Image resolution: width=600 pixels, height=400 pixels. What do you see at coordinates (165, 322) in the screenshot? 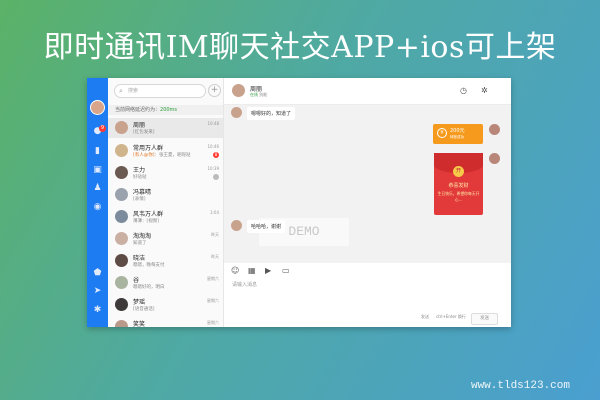
I see `conversation-item: 笑笑 星期六` at bounding box center [165, 322].